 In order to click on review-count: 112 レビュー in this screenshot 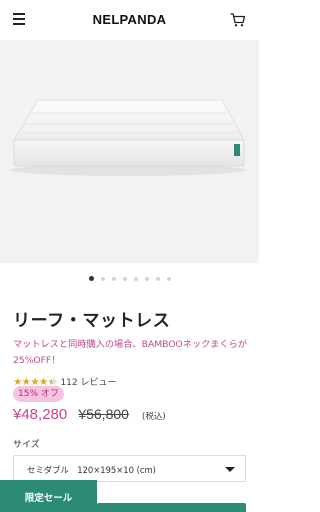, I will do `click(88, 381)`.